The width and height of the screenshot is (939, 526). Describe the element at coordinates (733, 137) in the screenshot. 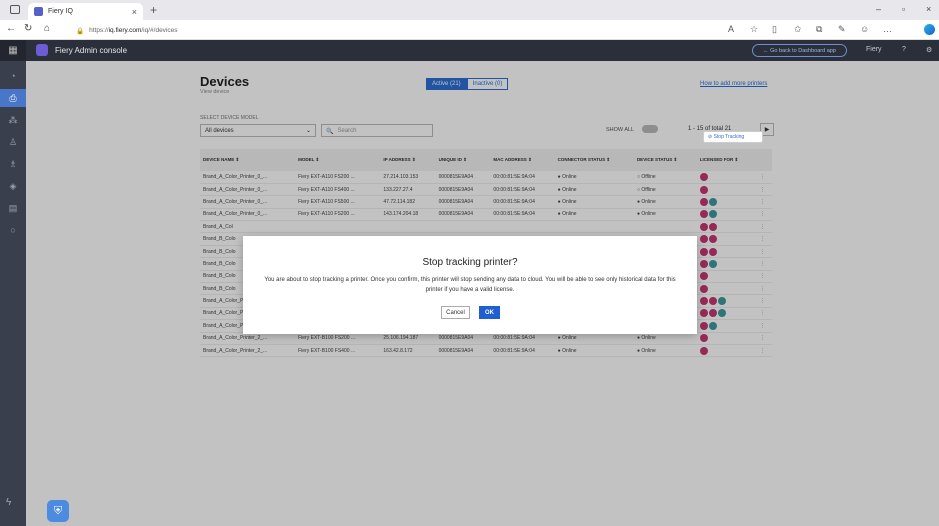

I see `stop-tracking-menu-item: ⊘ Stop Tracking` at that location.